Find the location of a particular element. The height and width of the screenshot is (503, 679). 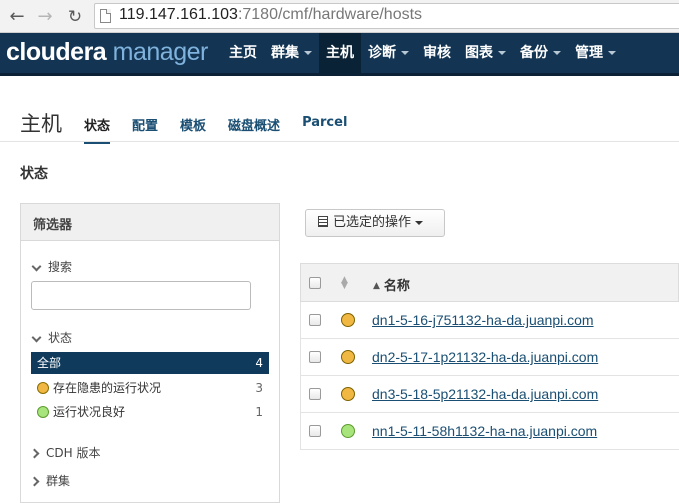

nav-menu-label: 备份 is located at coordinates (534, 53).